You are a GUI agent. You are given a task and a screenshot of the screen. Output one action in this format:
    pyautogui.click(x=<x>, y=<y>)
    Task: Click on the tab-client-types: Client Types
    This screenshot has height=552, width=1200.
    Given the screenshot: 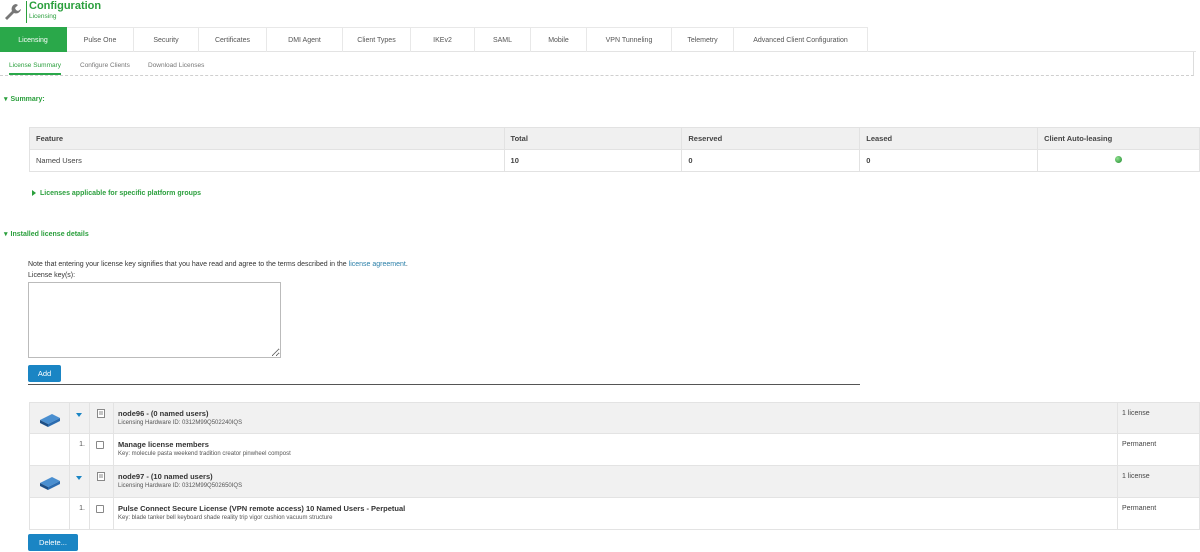 What is the action you would take?
    pyautogui.click(x=377, y=39)
    